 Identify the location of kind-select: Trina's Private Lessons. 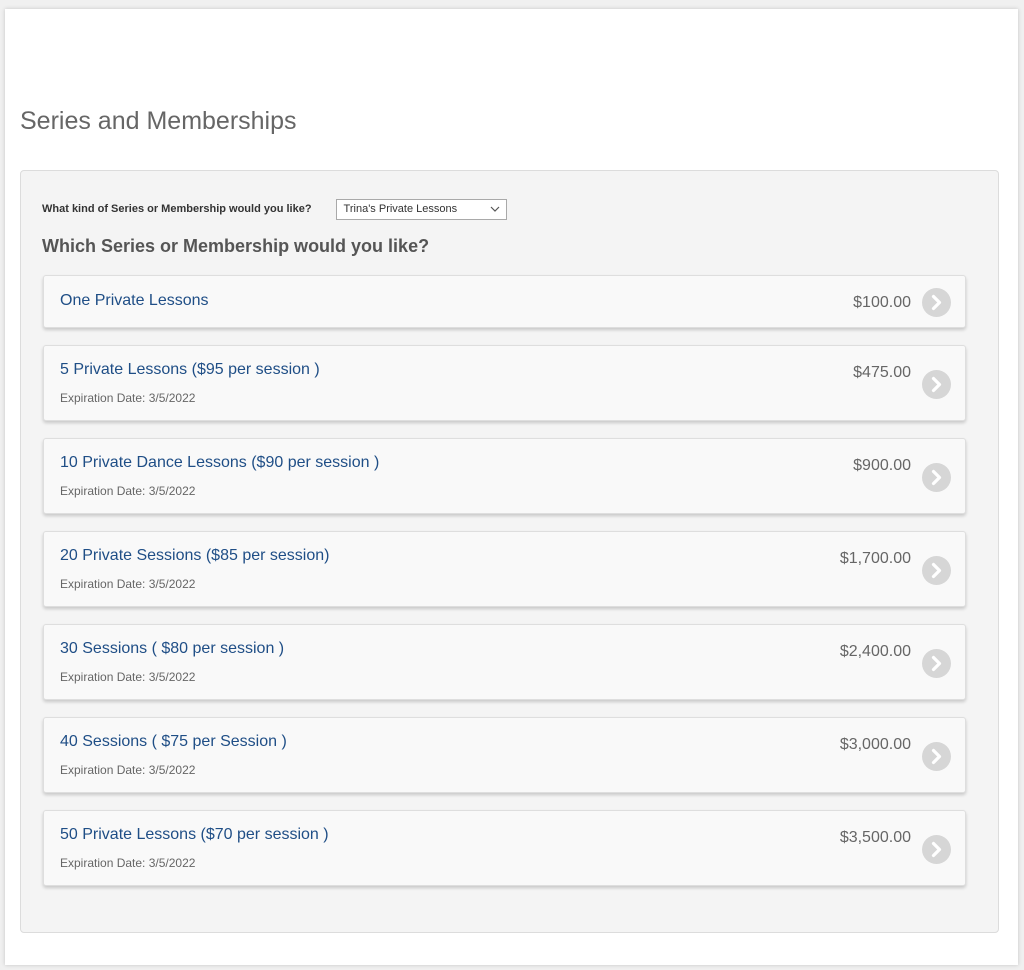
(421, 209).